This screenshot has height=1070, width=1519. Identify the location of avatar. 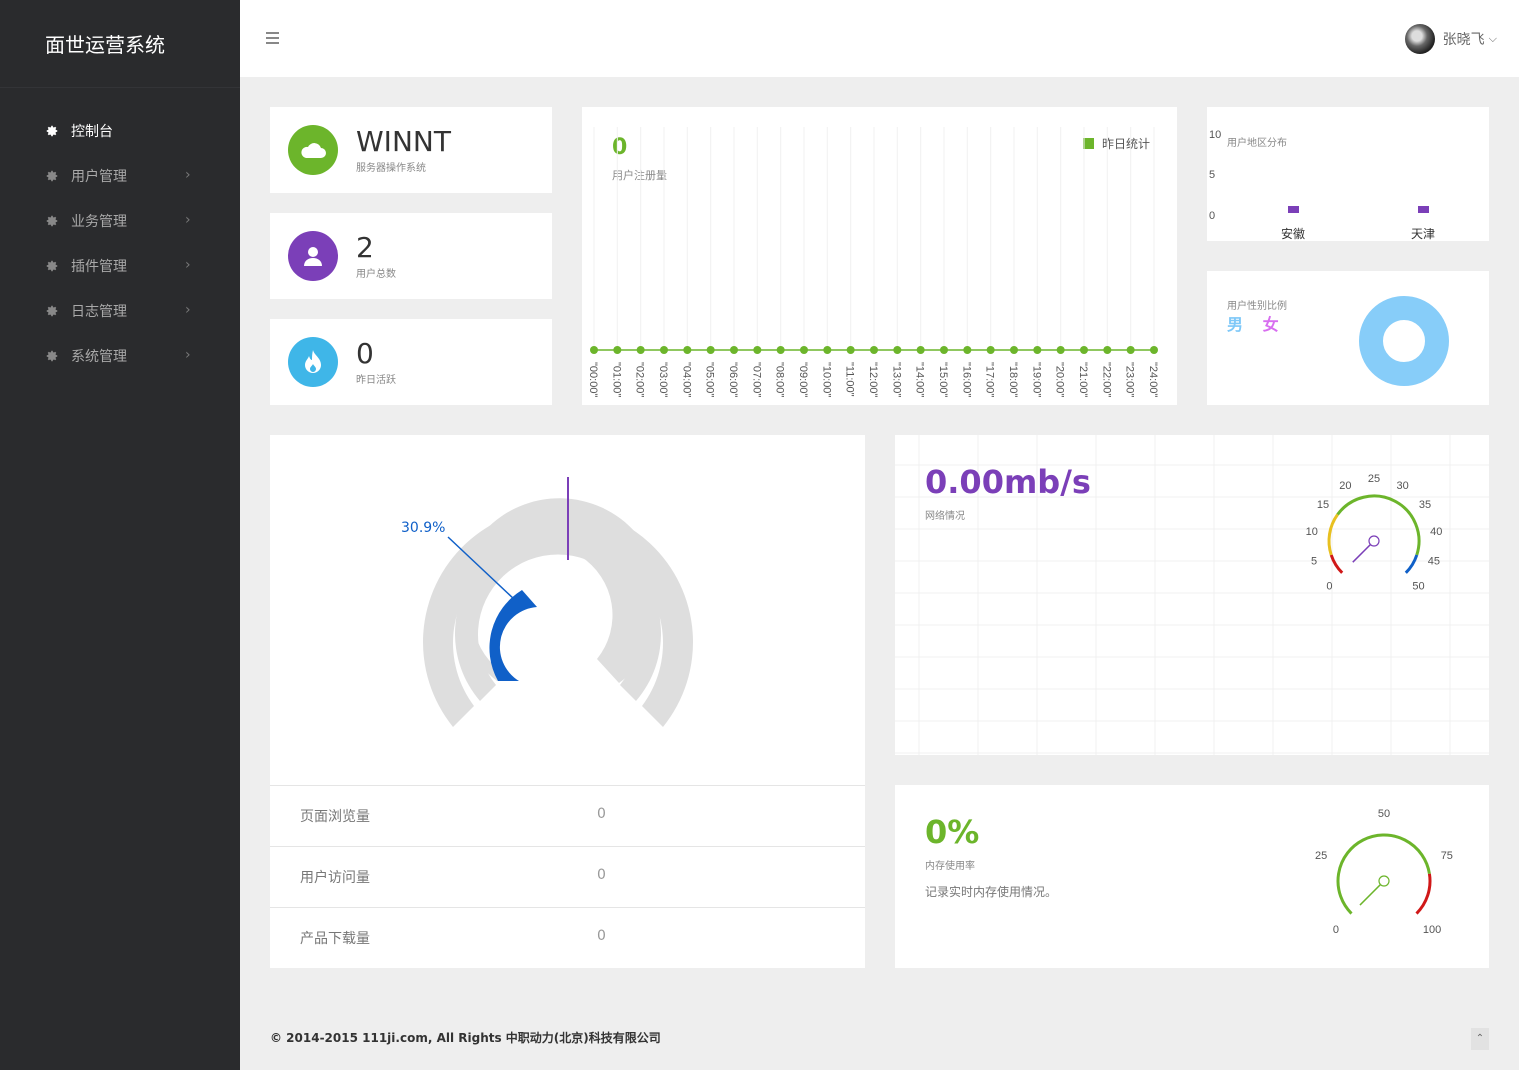
(1419, 39).